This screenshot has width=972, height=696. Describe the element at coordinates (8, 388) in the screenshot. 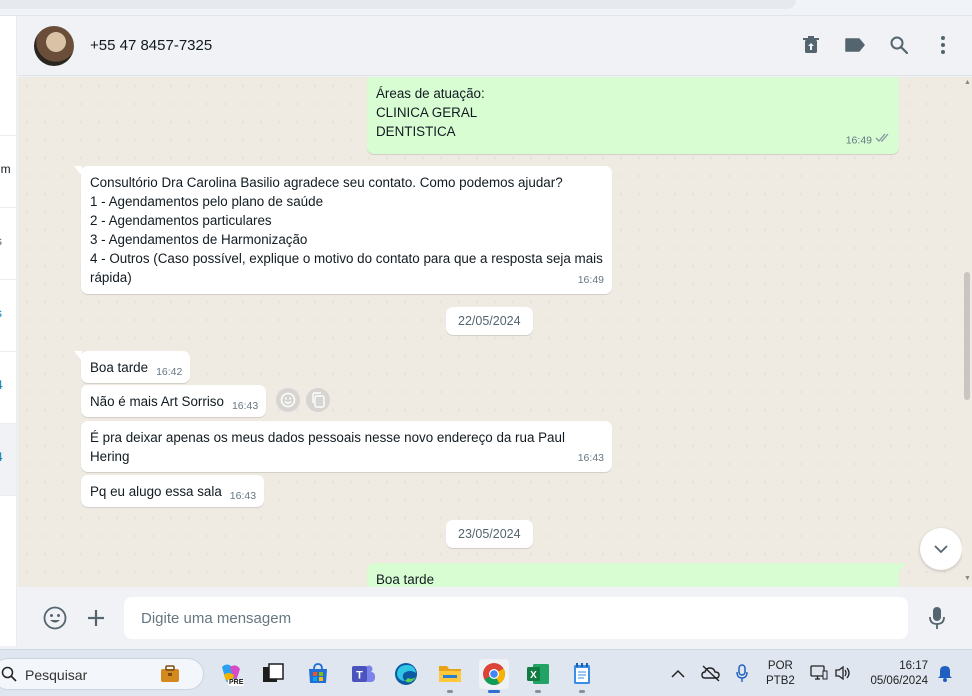

I see `chat-list-item: 4` at that location.